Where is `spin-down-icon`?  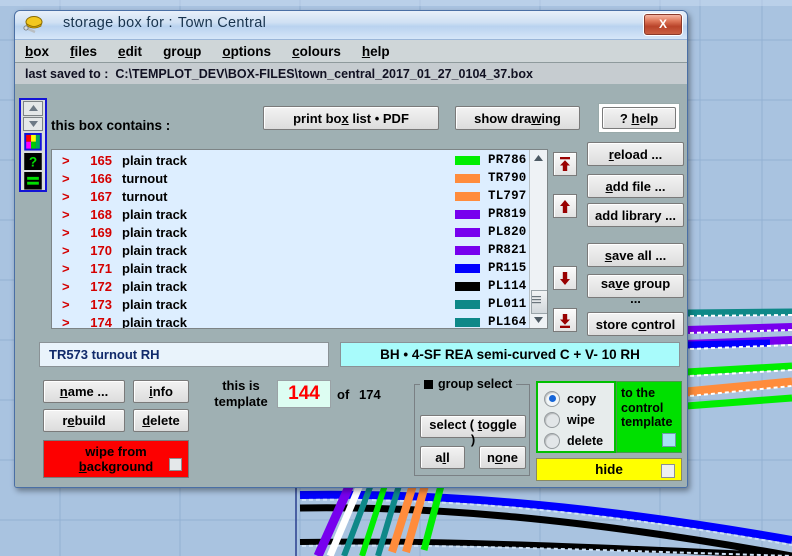
spin-down-icon is located at coordinates (33, 124).